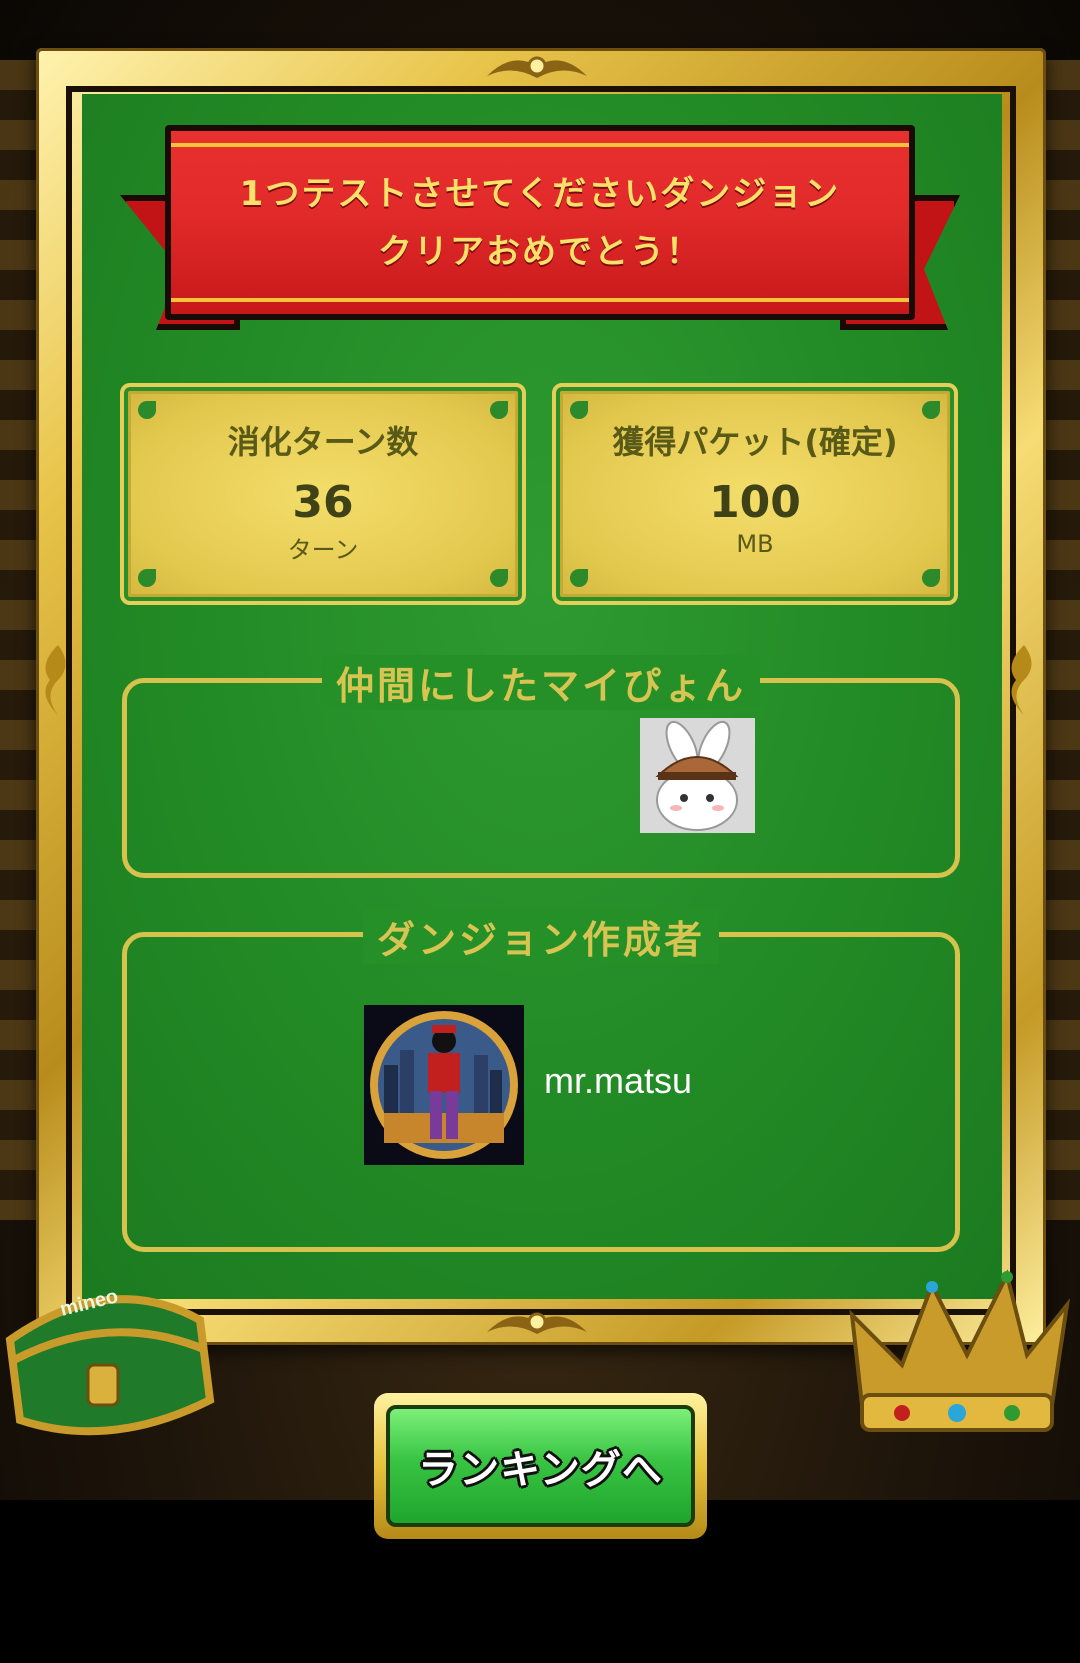  What do you see at coordinates (755, 502) in the screenshot?
I see `packet-value: 100` at bounding box center [755, 502].